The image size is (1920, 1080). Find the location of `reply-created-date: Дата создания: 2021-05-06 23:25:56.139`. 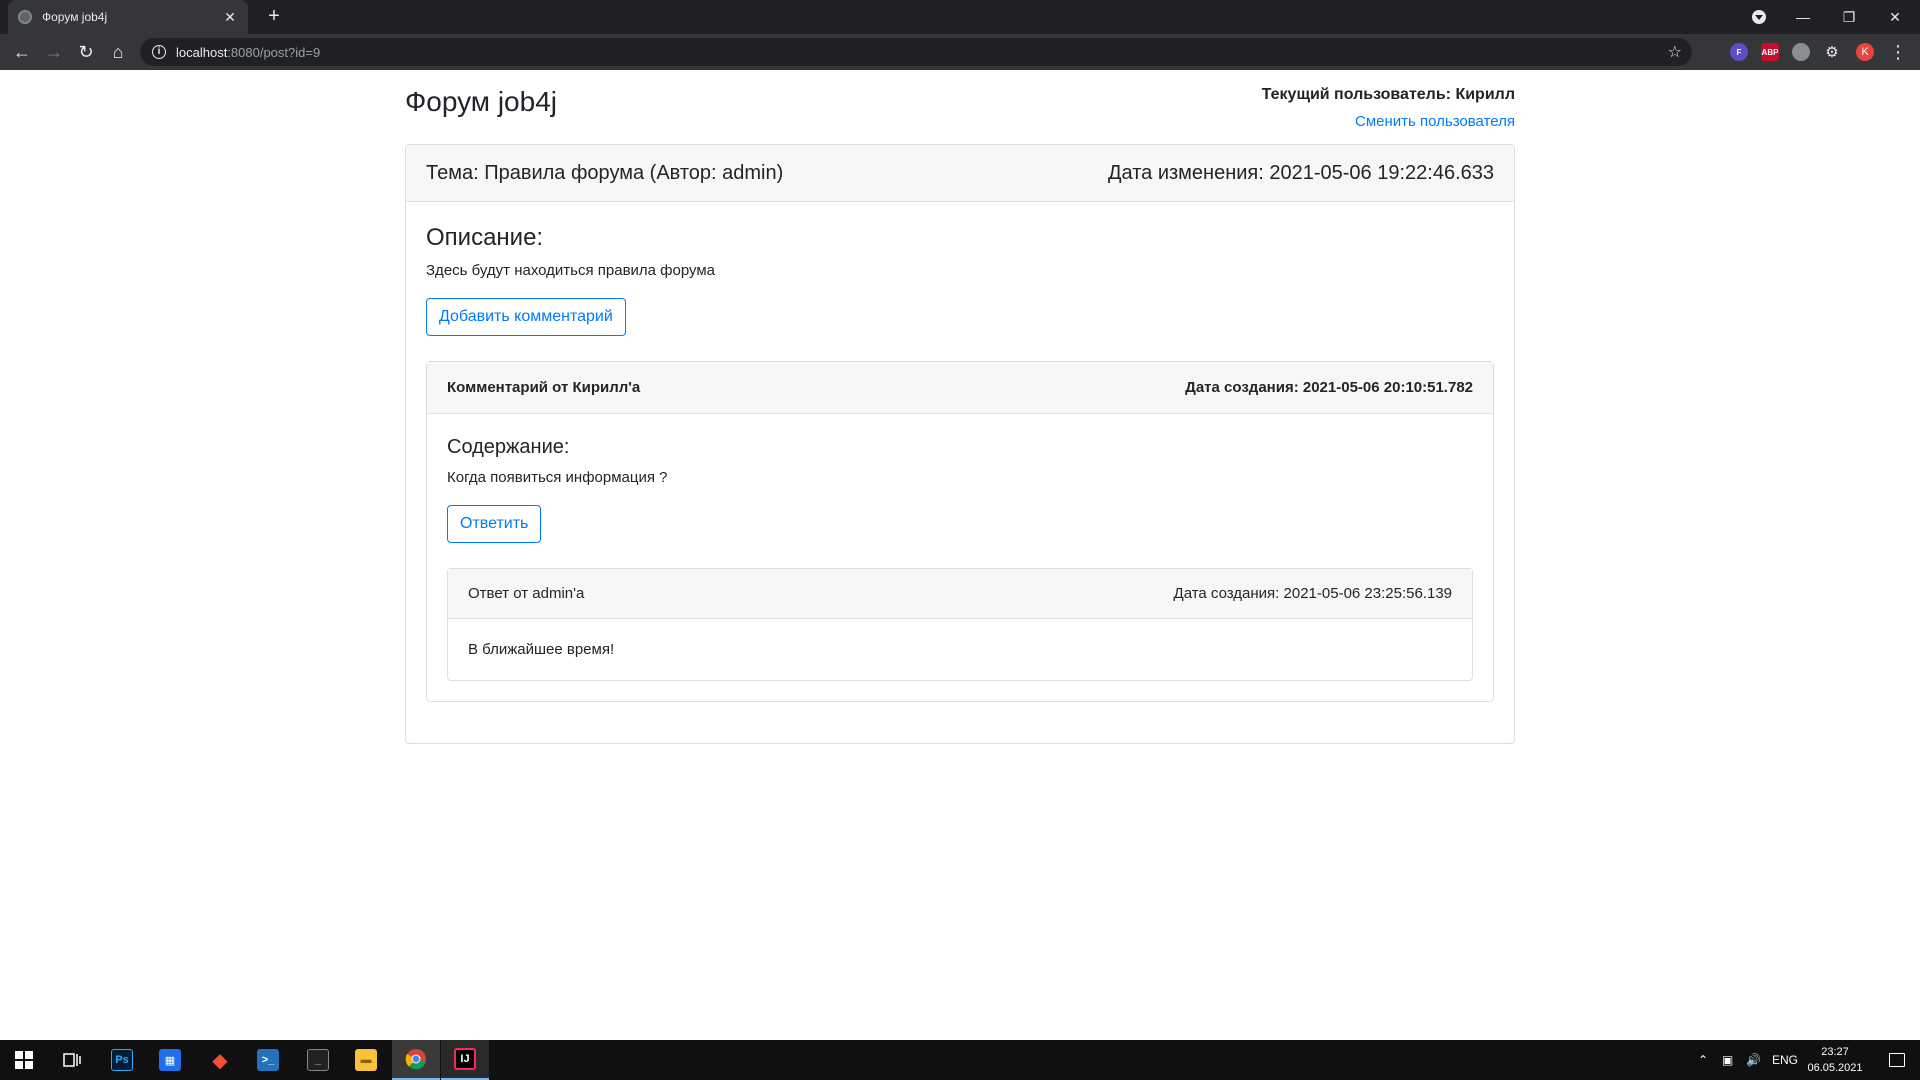

reply-created-date: Дата создания: 2021-05-06 23:25:56.139 is located at coordinates (1312, 593).